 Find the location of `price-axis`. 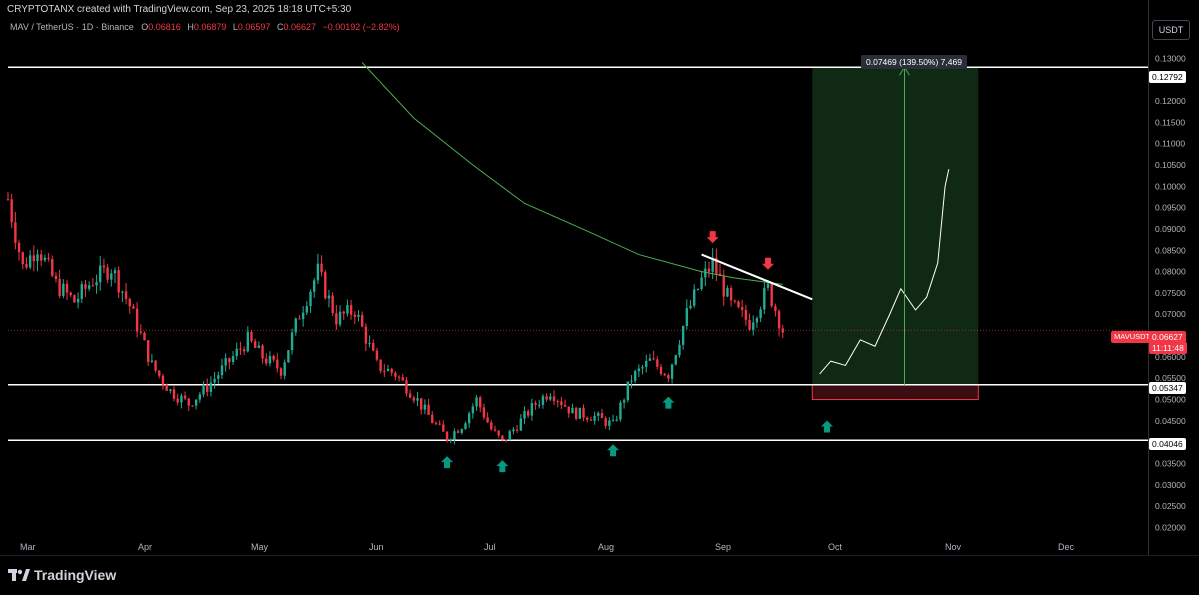

price-axis is located at coordinates (1173, 277).